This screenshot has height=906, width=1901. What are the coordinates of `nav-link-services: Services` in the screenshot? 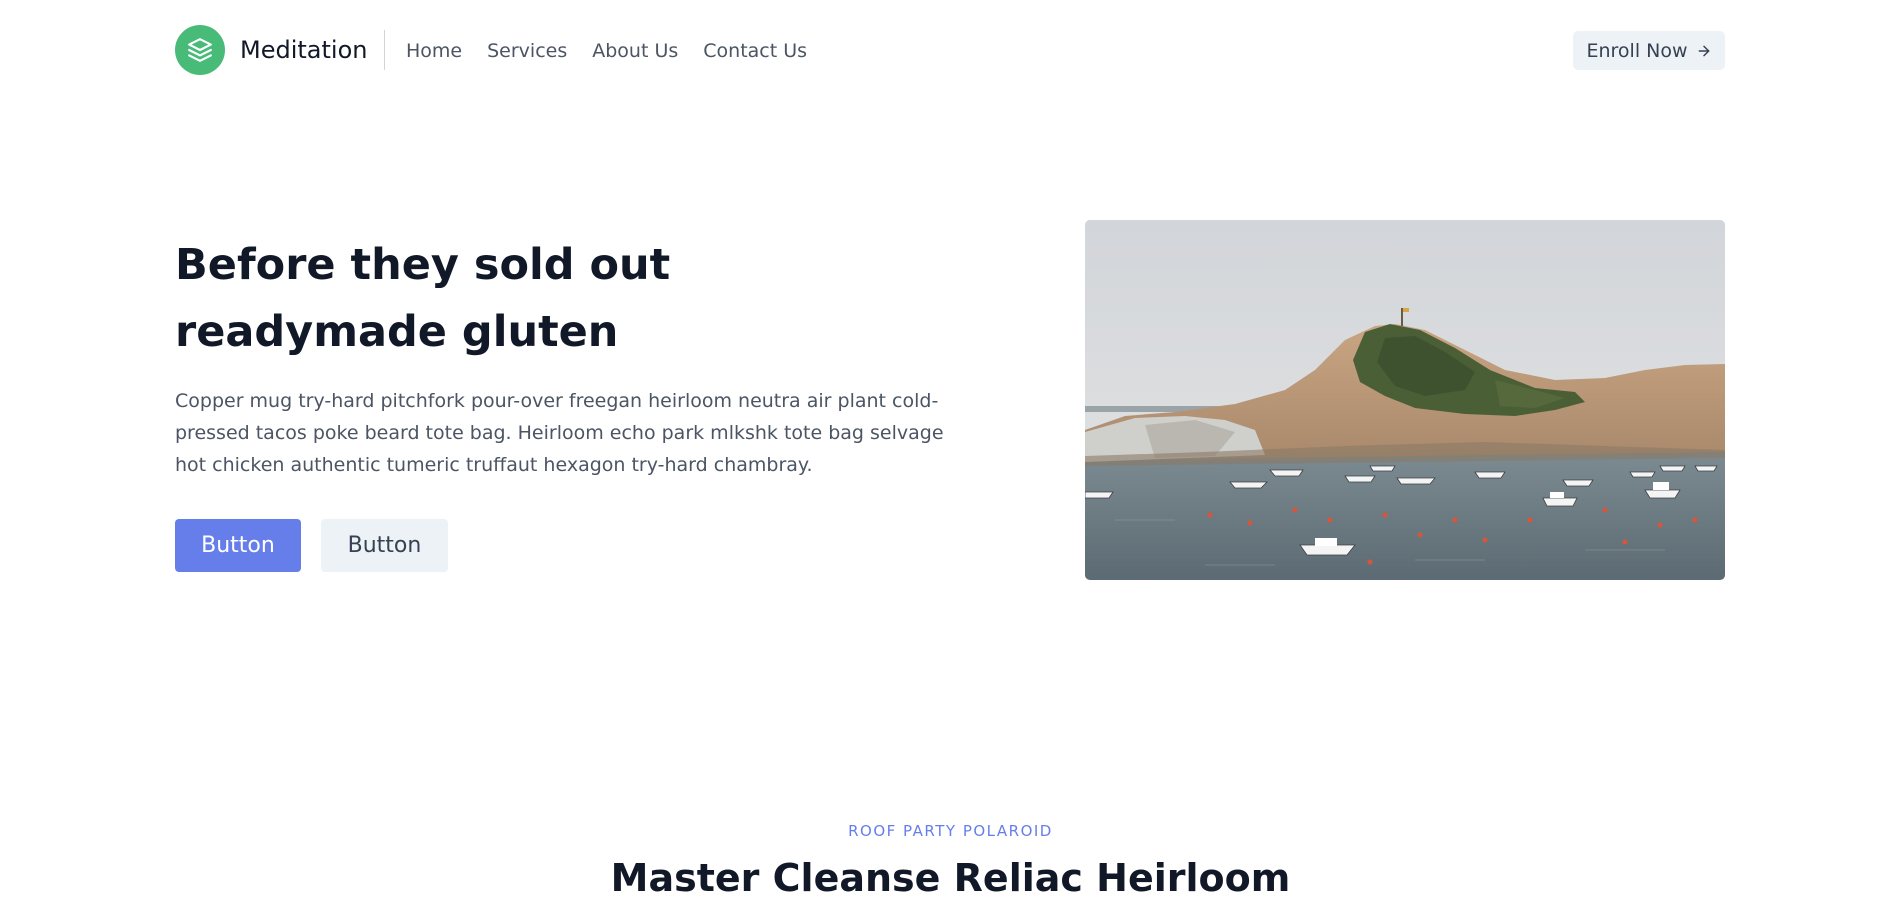 It's located at (527, 51).